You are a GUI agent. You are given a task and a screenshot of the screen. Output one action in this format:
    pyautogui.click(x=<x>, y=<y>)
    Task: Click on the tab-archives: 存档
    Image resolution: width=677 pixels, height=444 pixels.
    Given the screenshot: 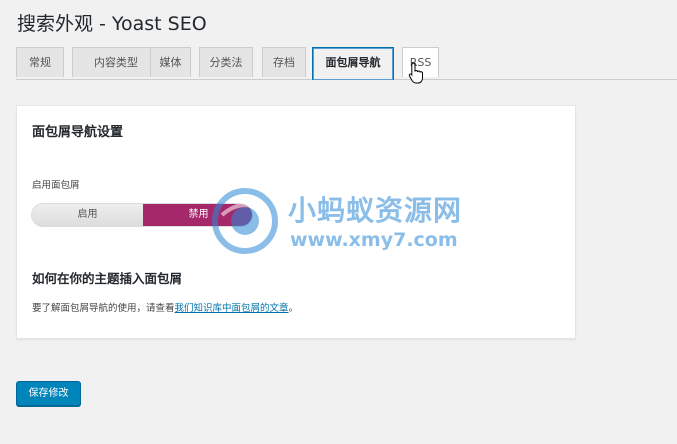 What is the action you would take?
    pyautogui.click(x=284, y=62)
    